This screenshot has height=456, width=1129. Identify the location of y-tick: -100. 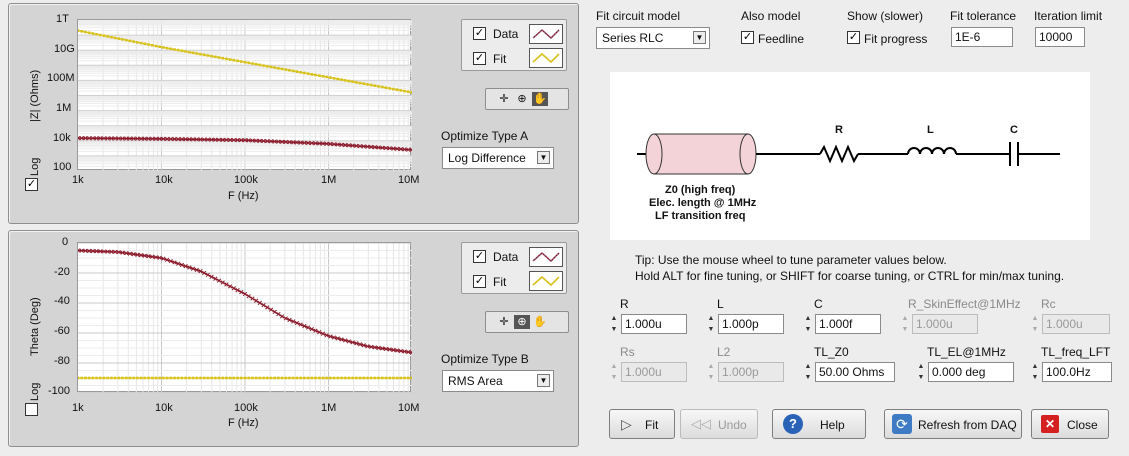
(59, 391).